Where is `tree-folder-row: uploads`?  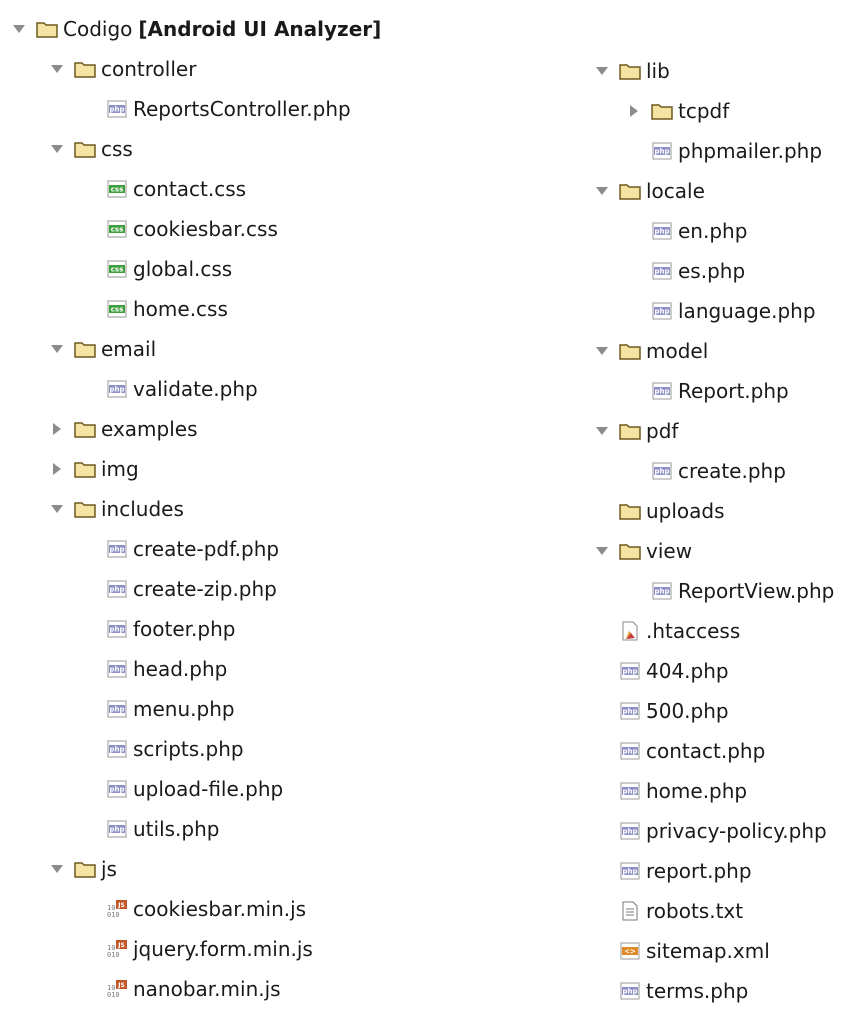
tree-folder-row: uploads is located at coordinates (658, 511).